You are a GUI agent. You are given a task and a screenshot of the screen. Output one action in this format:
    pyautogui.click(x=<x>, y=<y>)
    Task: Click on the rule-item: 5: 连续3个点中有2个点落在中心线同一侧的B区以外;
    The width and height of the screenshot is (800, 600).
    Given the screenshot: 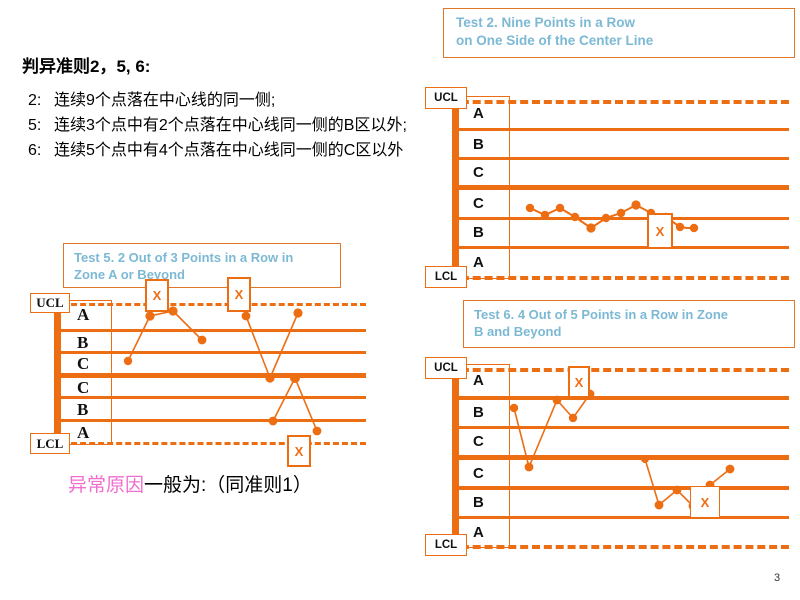 What is the action you would take?
    pyautogui.click(x=228, y=125)
    